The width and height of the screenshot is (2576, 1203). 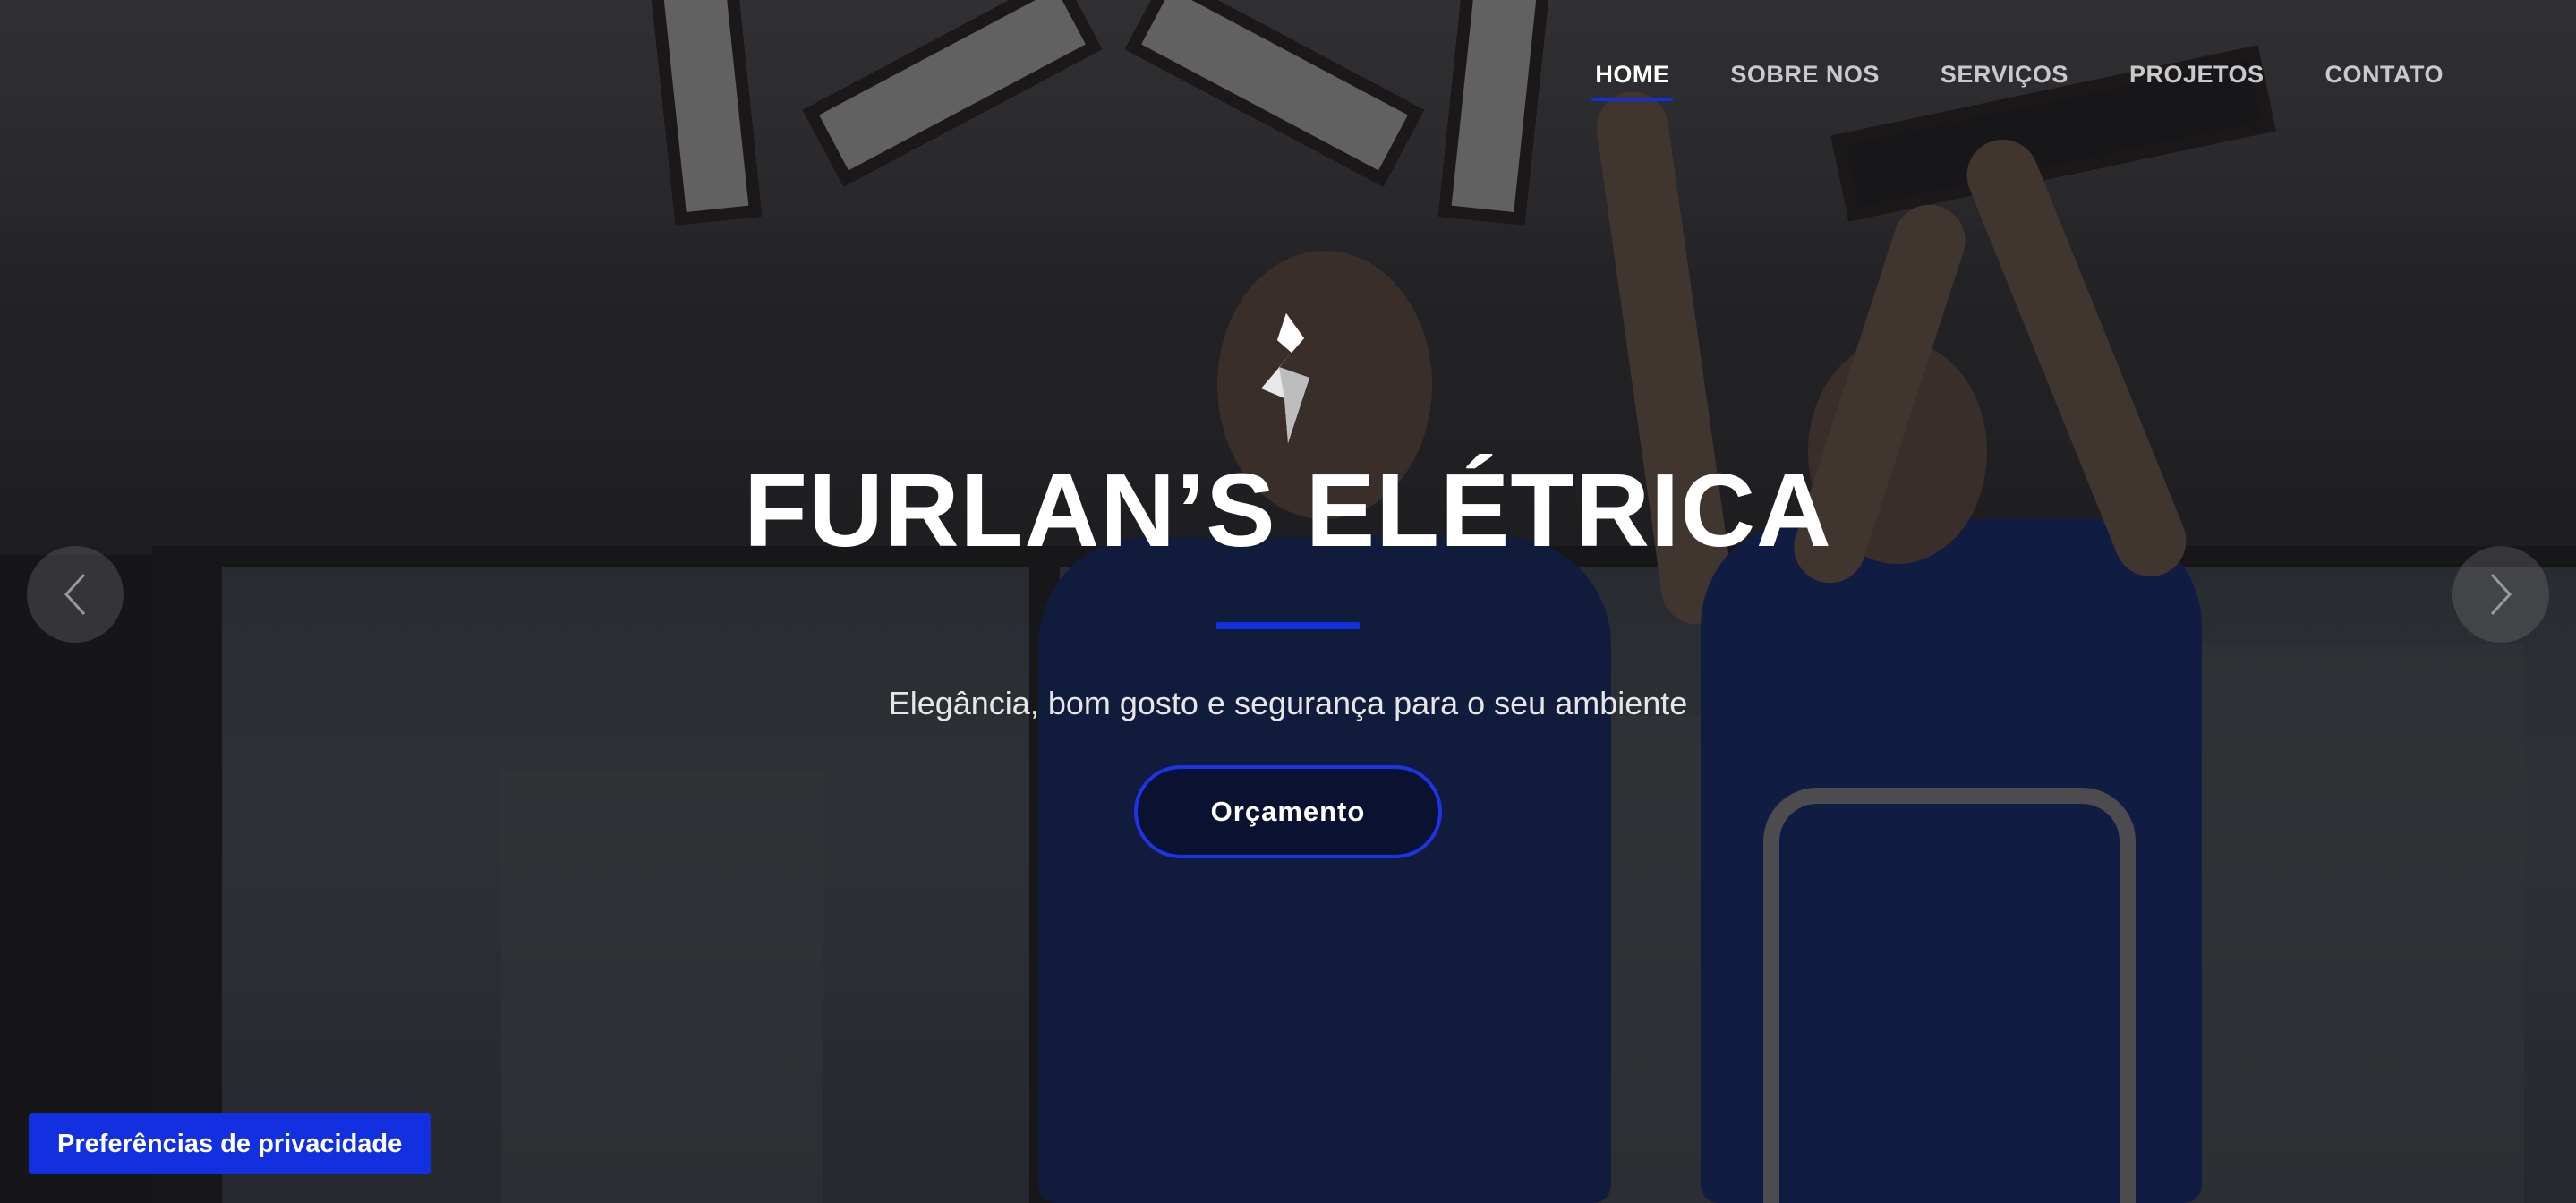 What do you see at coordinates (2004, 81) in the screenshot?
I see `nav-item-servicos: SERVIÇOS` at bounding box center [2004, 81].